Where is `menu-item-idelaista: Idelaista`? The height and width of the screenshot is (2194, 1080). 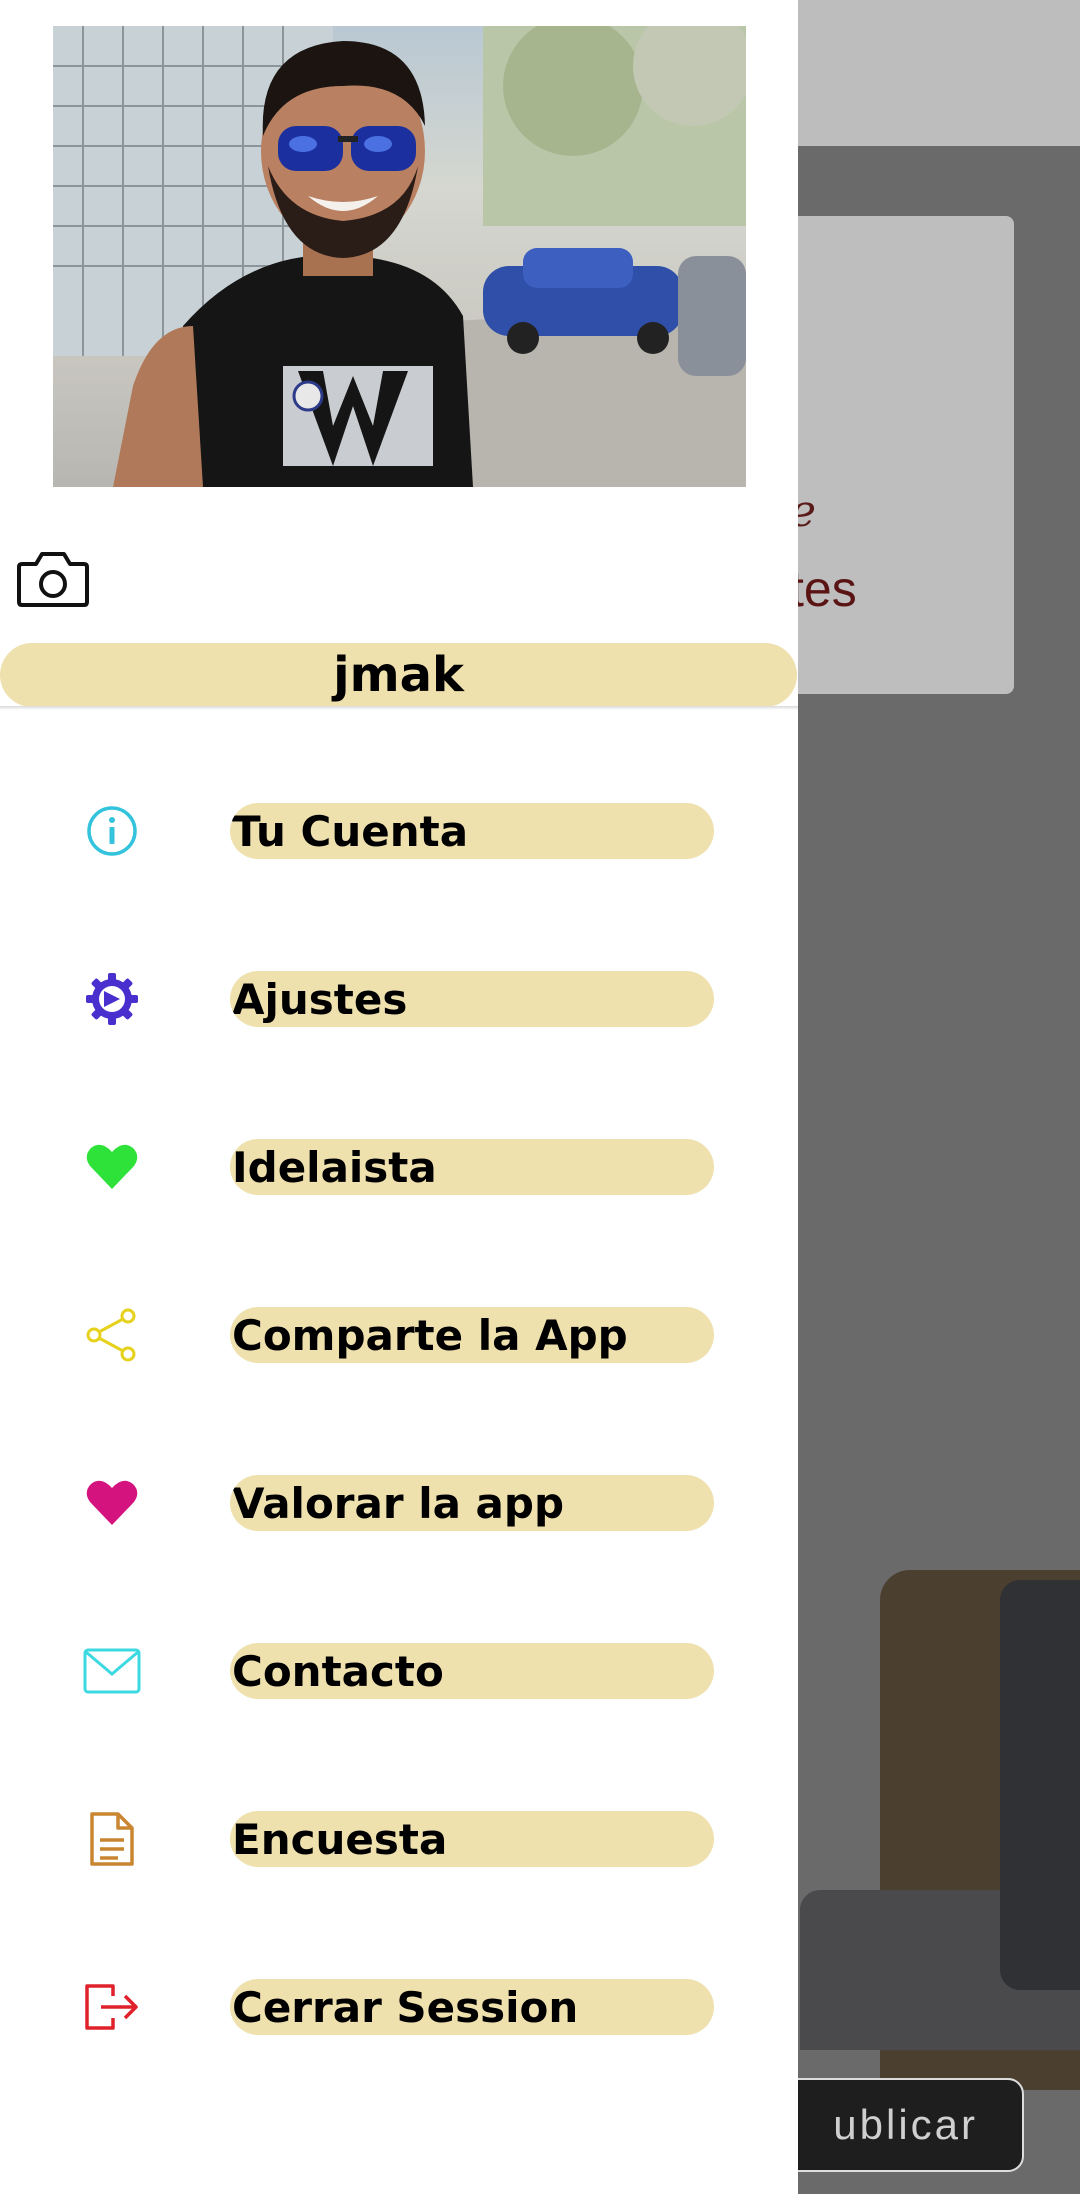
menu-item-idelaista: Idelaista is located at coordinates (399, 1167).